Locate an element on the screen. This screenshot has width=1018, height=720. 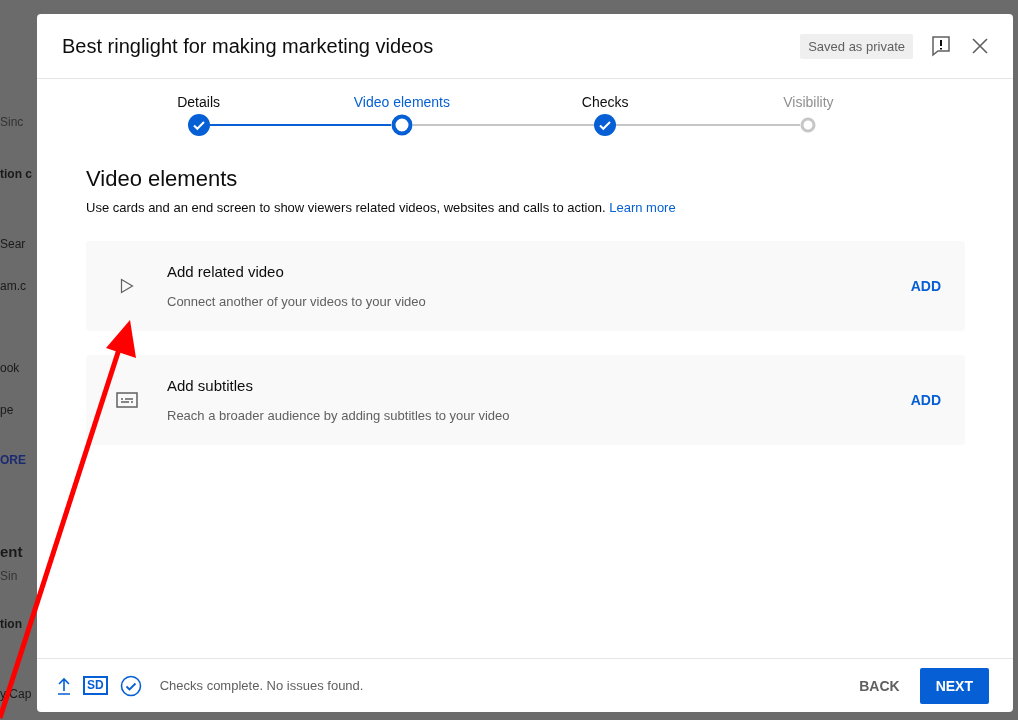
checks-status: Checks complete. No issues found. is located at coordinates (262, 685).